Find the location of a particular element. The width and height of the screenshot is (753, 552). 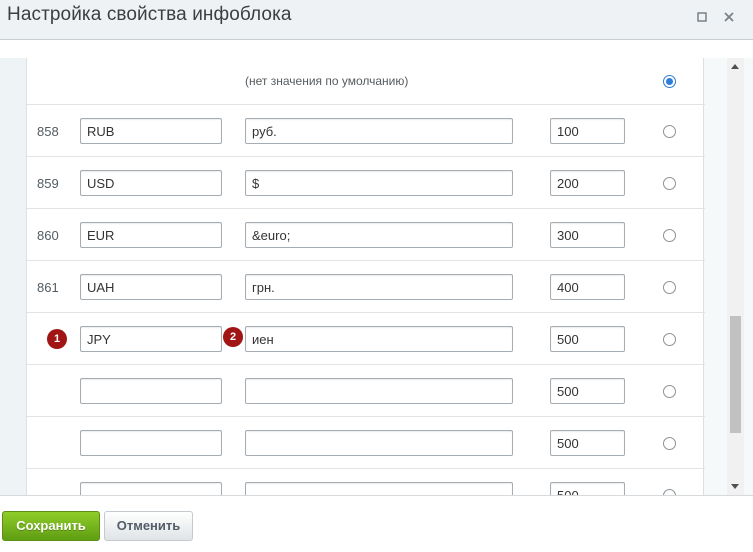

dialog-titlebar: Настройка свойства инфоблока is located at coordinates (376, 20).